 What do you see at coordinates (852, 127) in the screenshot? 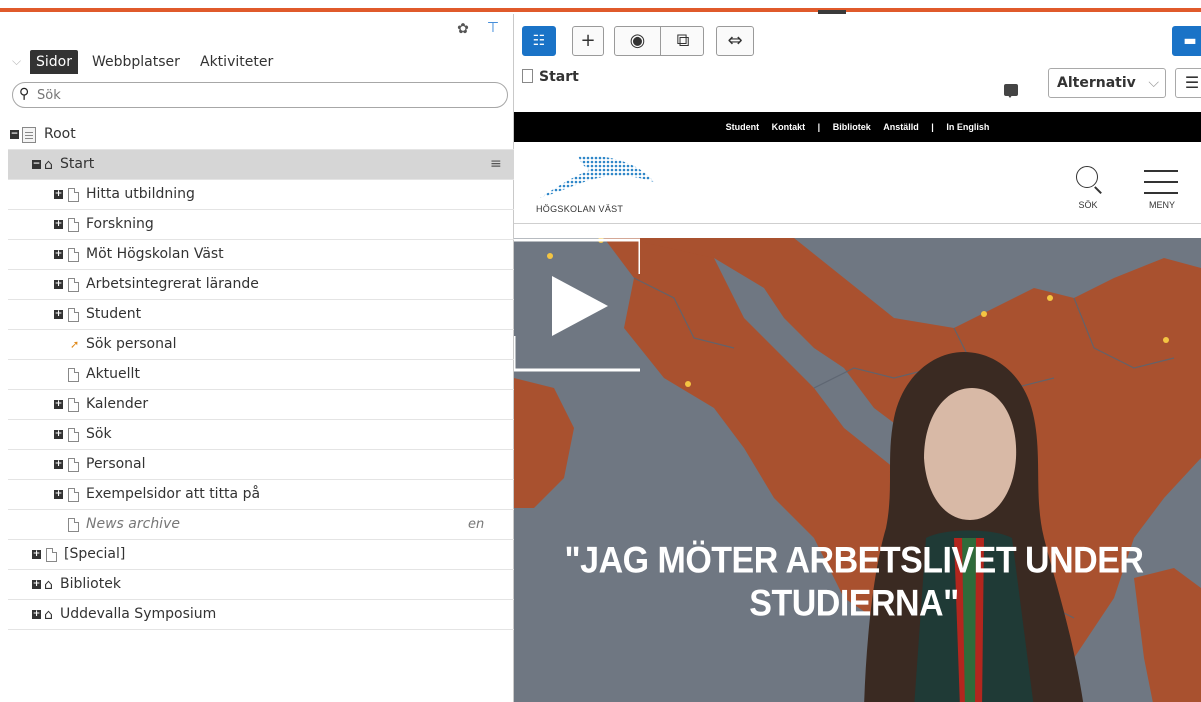
I see `link-bibliotek: Bibliotek` at bounding box center [852, 127].